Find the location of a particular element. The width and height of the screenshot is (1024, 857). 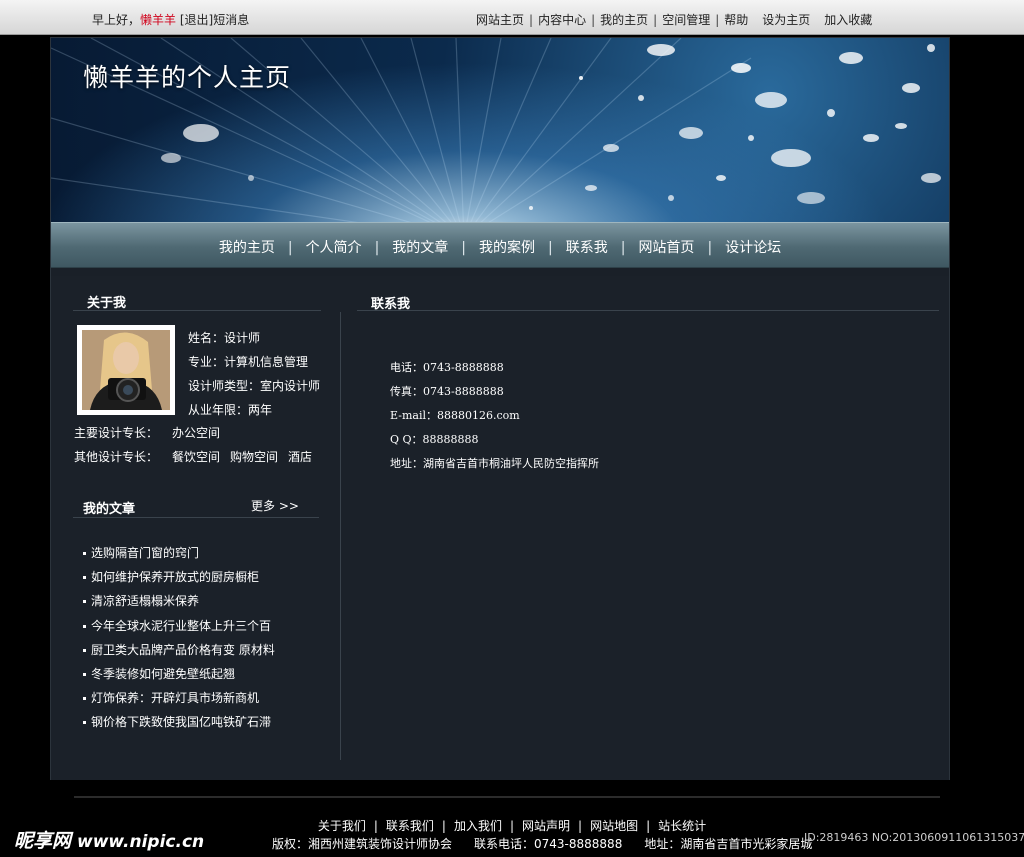

main-specialty-value: 办公空间 is located at coordinates (196, 433).